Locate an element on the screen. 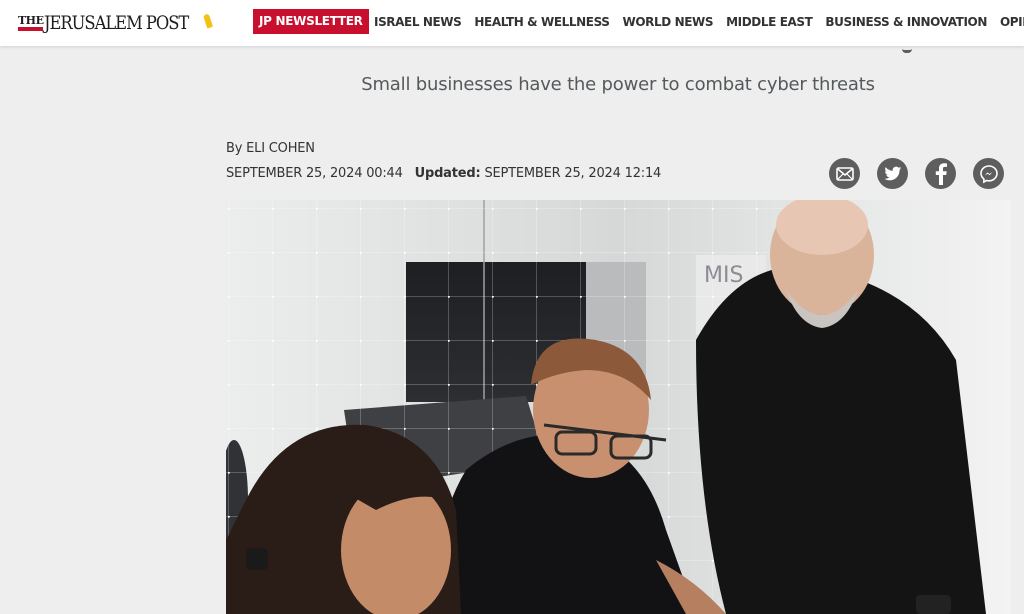 This screenshot has width=1024, height=614. share-bar is located at coordinates (916, 173).